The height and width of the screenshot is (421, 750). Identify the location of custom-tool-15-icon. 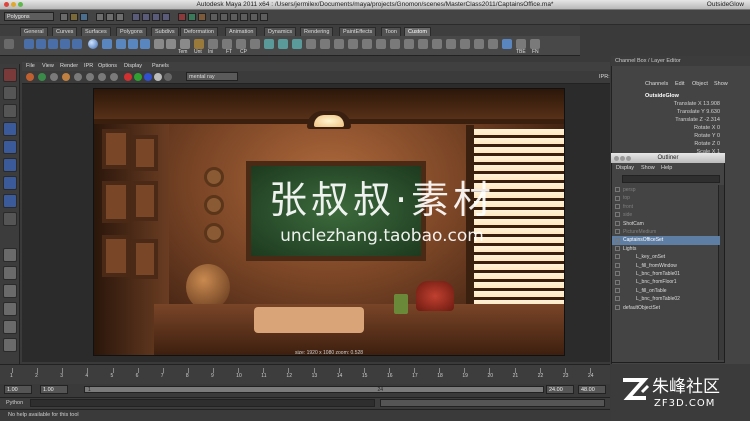
(353, 44).